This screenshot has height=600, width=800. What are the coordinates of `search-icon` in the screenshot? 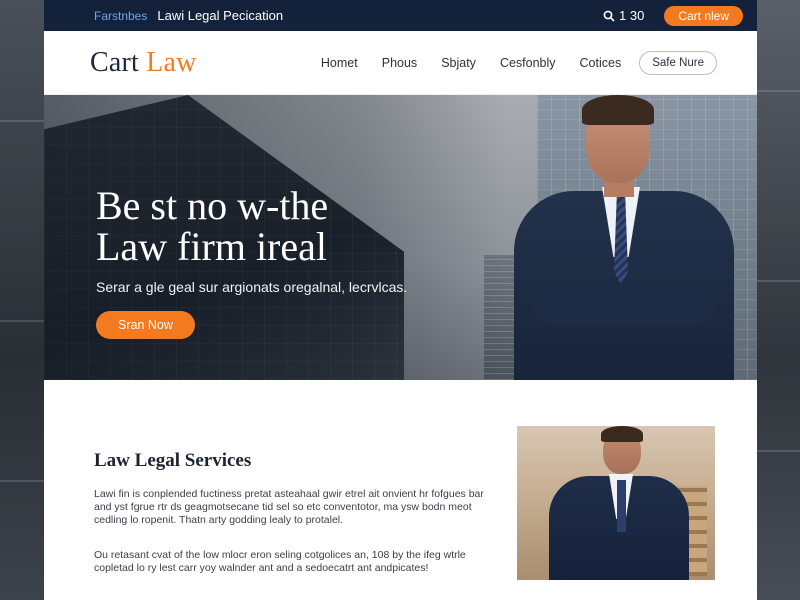 It's located at (609, 16).